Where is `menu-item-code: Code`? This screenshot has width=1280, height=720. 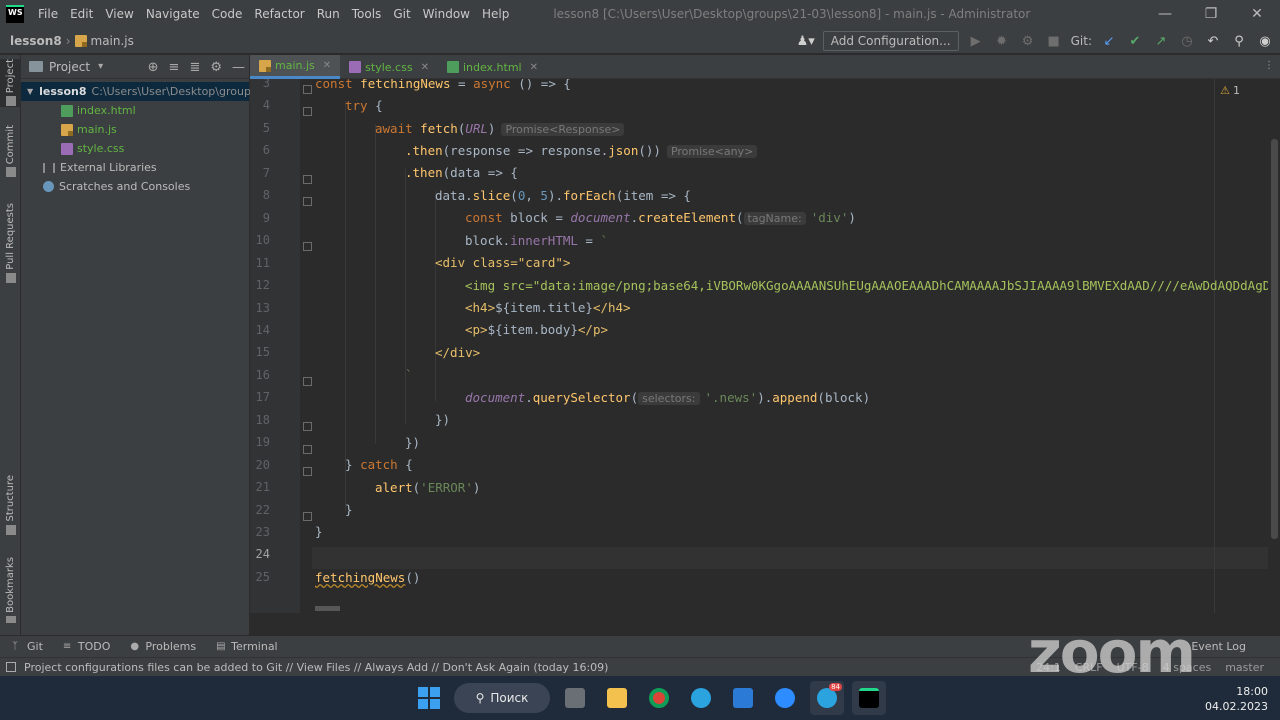
menu-item-code: Code is located at coordinates (227, 14).